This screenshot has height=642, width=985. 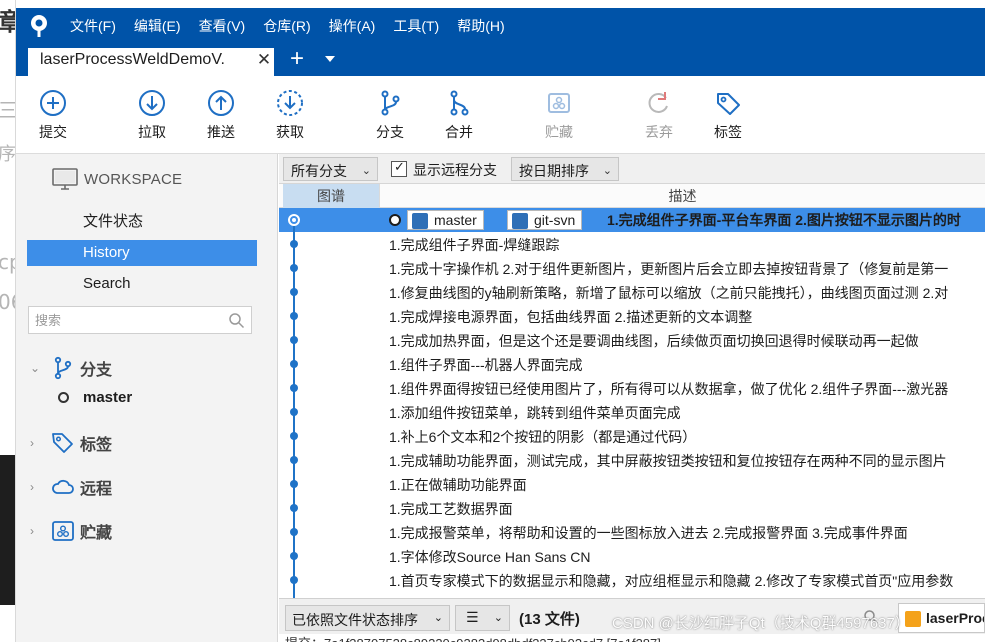 I want to click on push-label: 推送, so click(x=221, y=132).